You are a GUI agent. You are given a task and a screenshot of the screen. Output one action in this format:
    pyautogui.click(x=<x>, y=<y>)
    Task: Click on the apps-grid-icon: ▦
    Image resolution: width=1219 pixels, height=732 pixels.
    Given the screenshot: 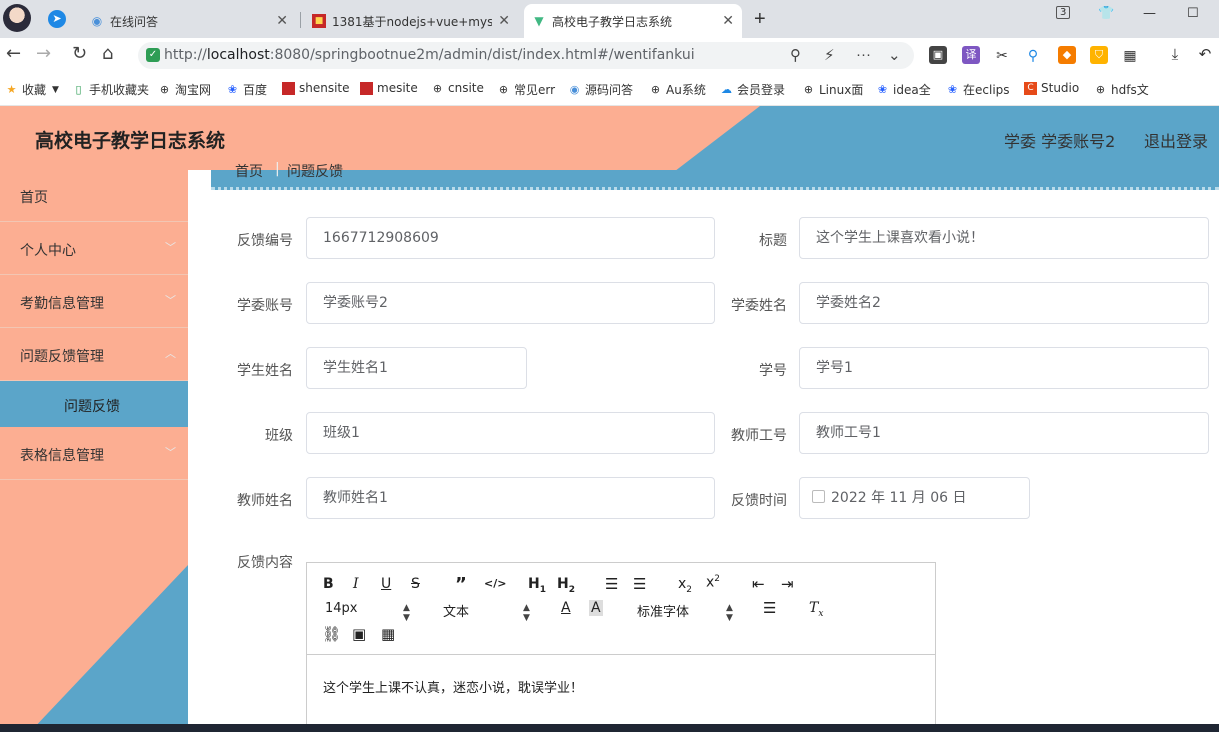 What is the action you would take?
    pyautogui.click(x=1130, y=55)
    